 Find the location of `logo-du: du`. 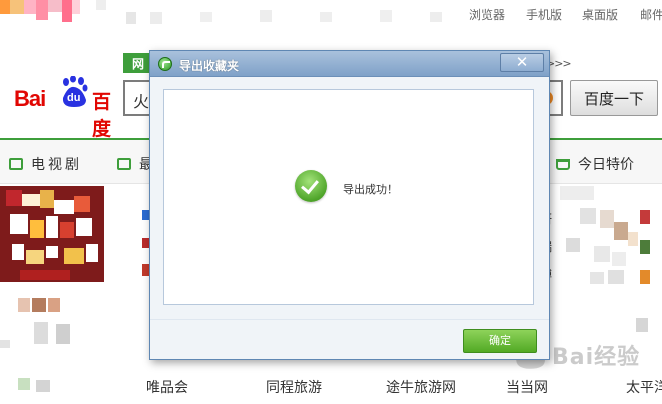

logo-du: du is located at coordinates (74, 98).